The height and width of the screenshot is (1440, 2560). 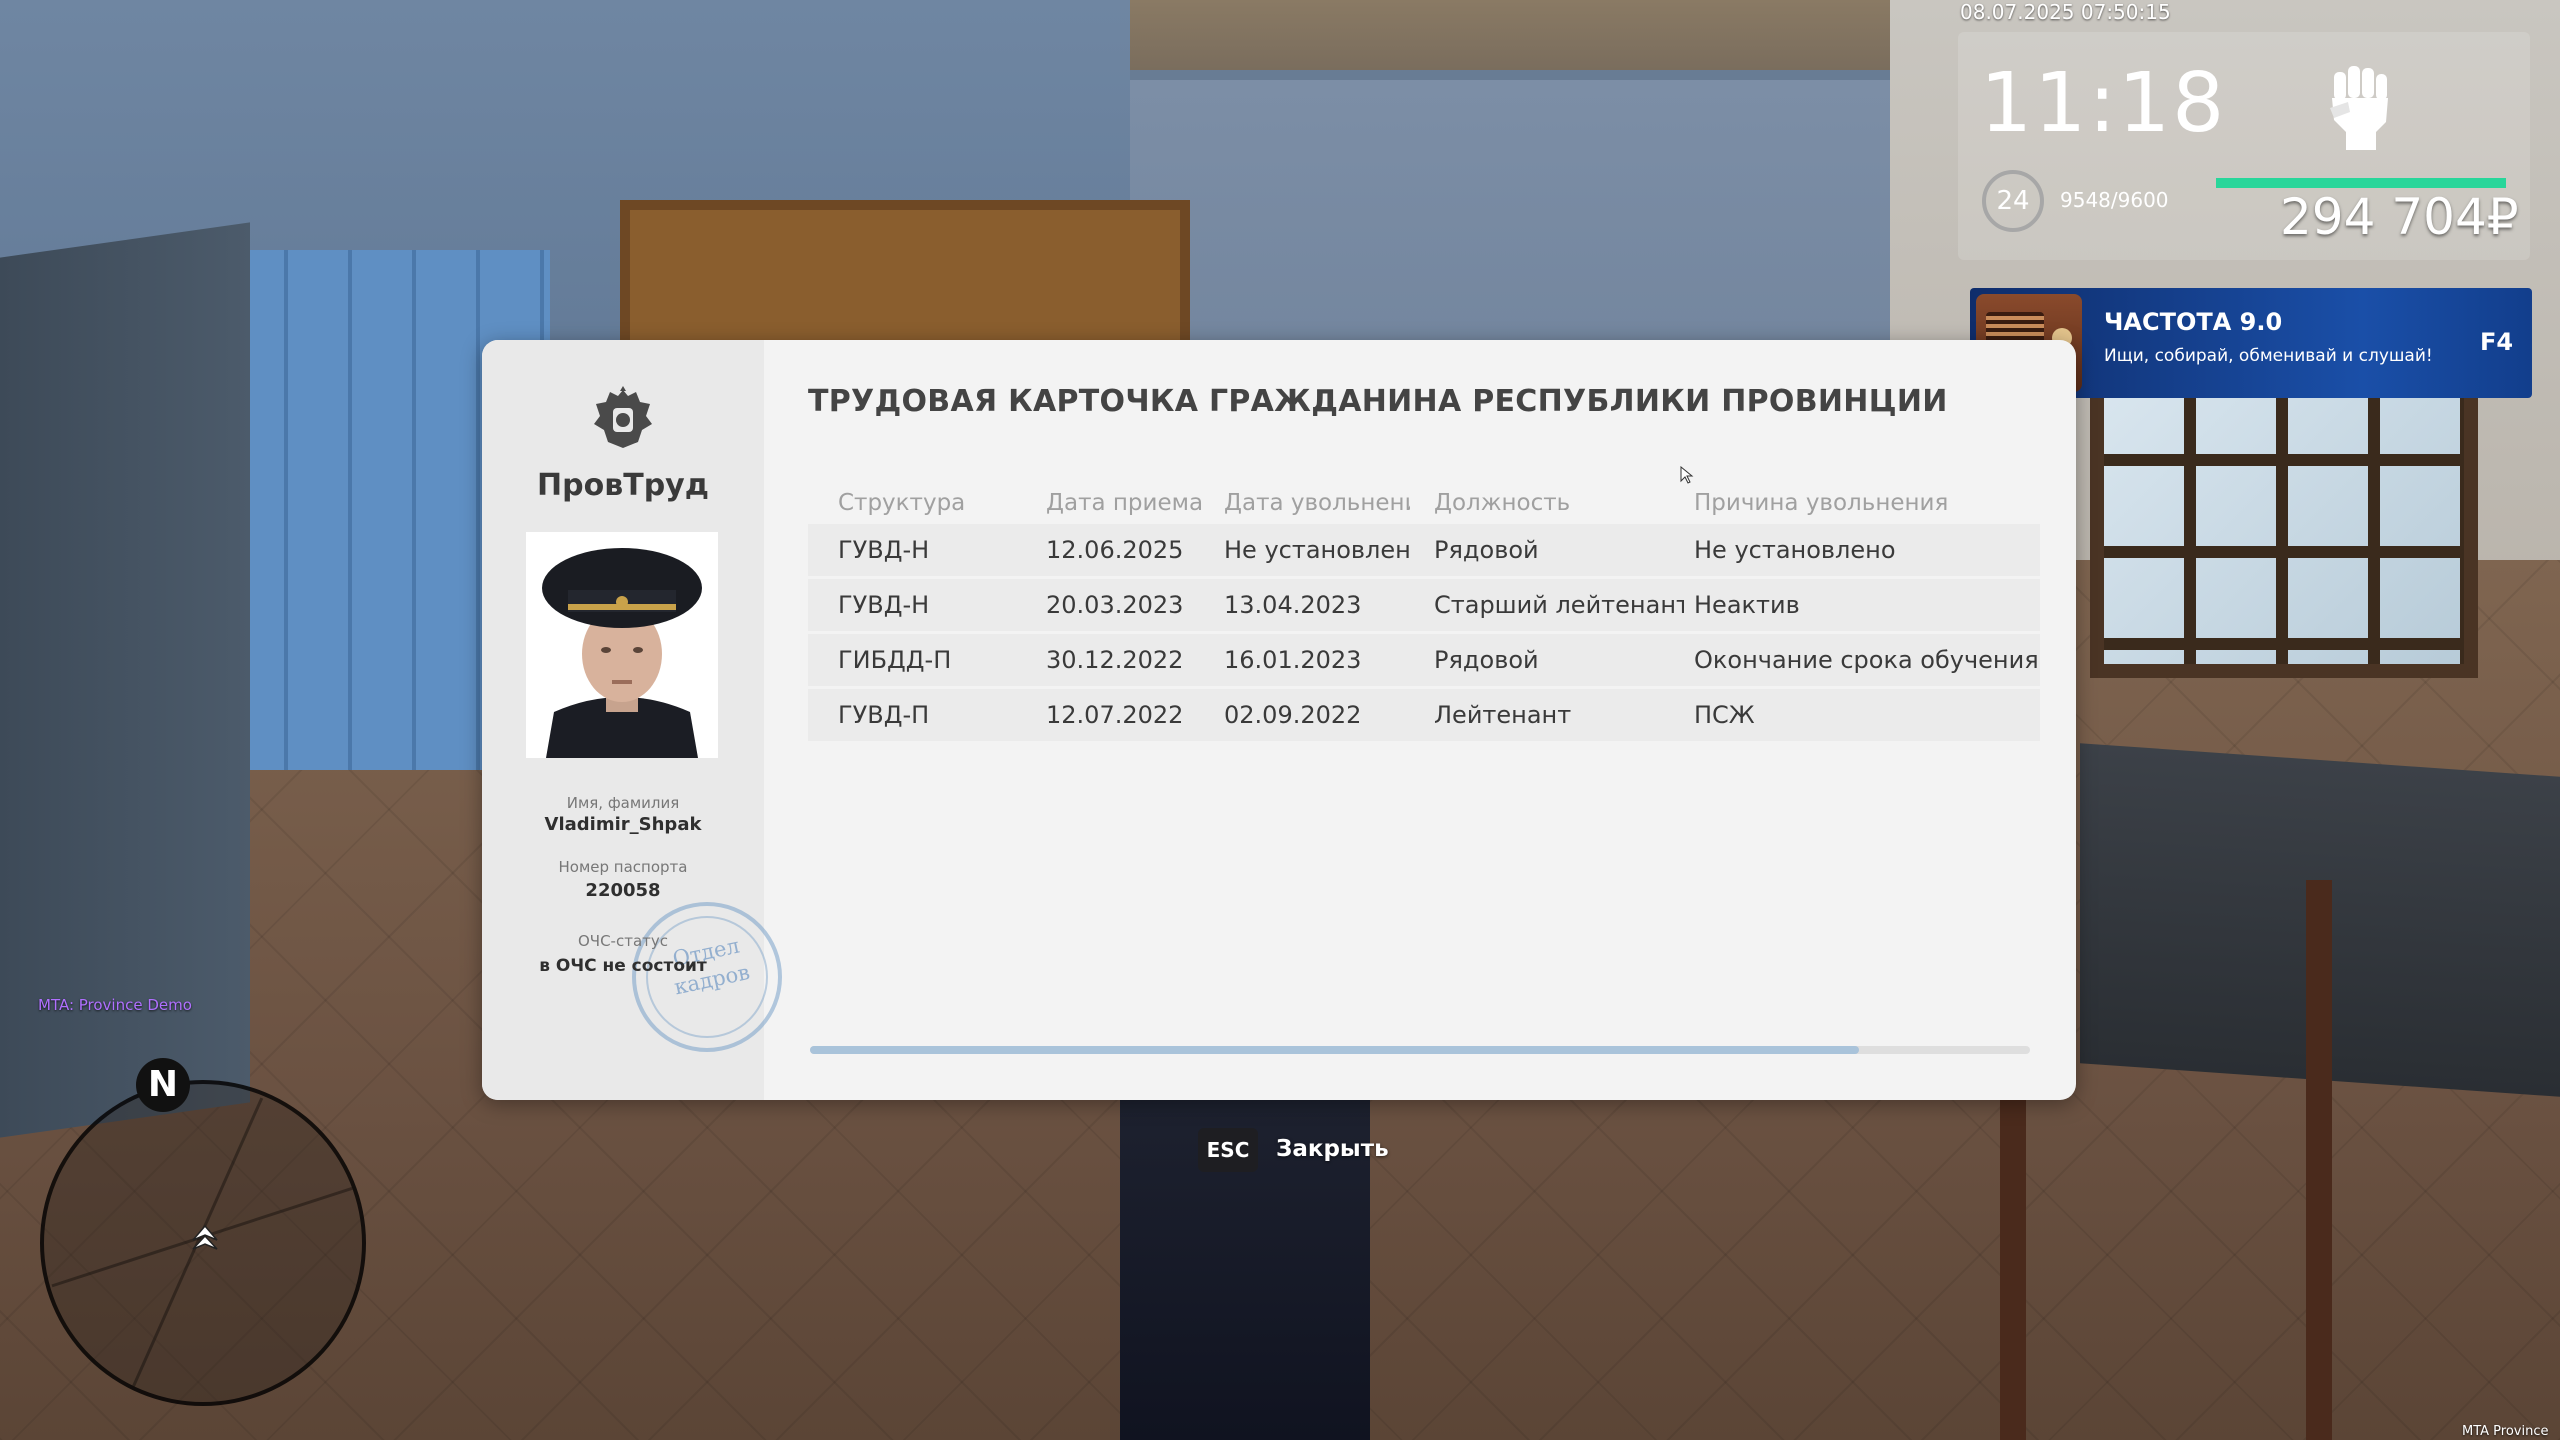 What do you see at coordinates (1115, 715) in the screenshot?
I see `cell-hire-date: 12.07.2022` at bounding box center [1115, 715].